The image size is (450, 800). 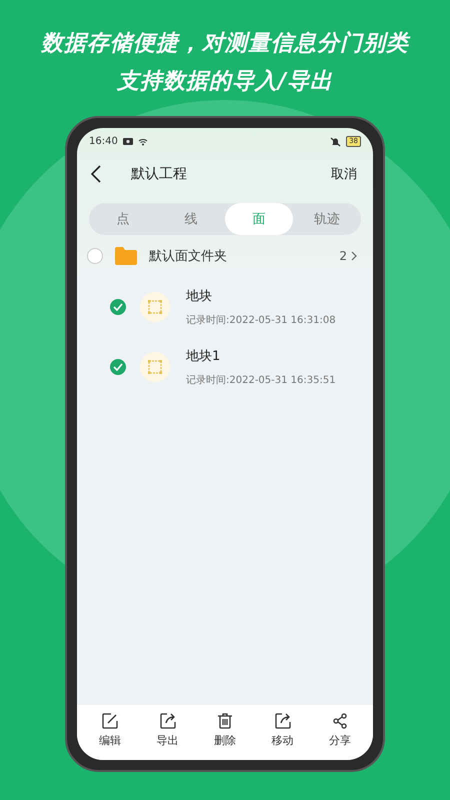 I want to click on headline-text: 数据存储便捷，对测量信息分门别类, so click(x=225, y=44).